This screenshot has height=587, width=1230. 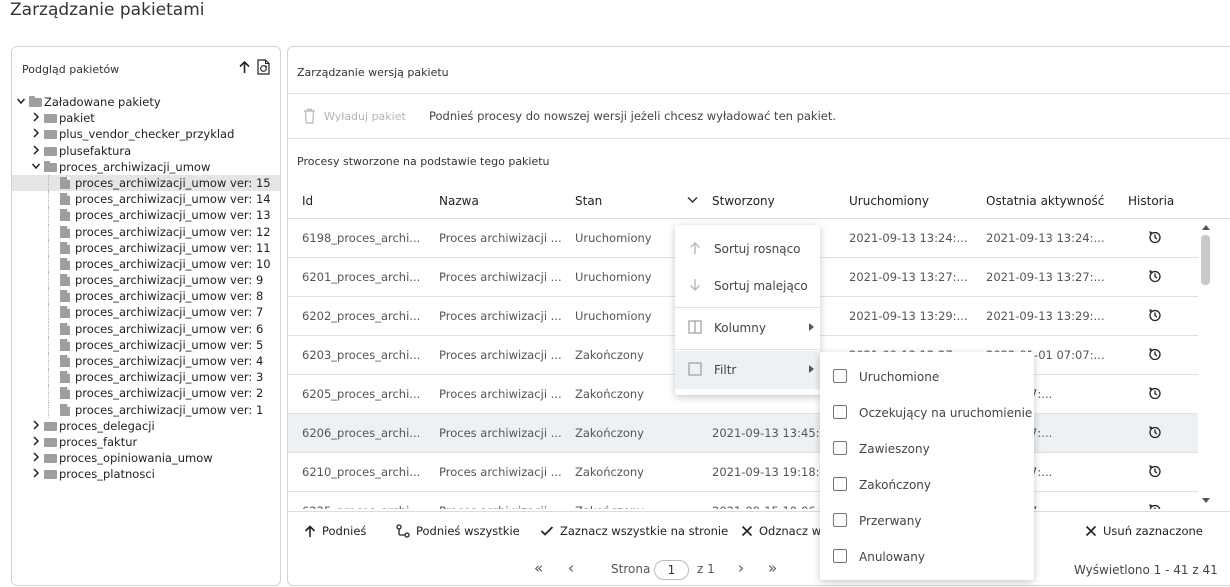 I want to click on unload-package-button: Wyładuj pakiet, so click(x=354, y=116).